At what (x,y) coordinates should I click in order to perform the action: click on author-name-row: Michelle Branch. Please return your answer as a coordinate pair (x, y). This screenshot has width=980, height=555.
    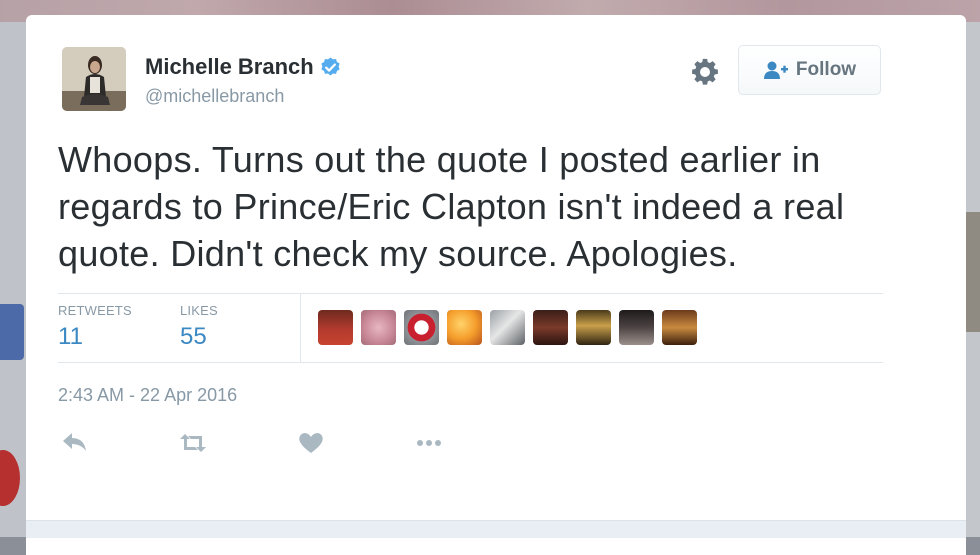
    Looking at the image, I should click on (243, 67).